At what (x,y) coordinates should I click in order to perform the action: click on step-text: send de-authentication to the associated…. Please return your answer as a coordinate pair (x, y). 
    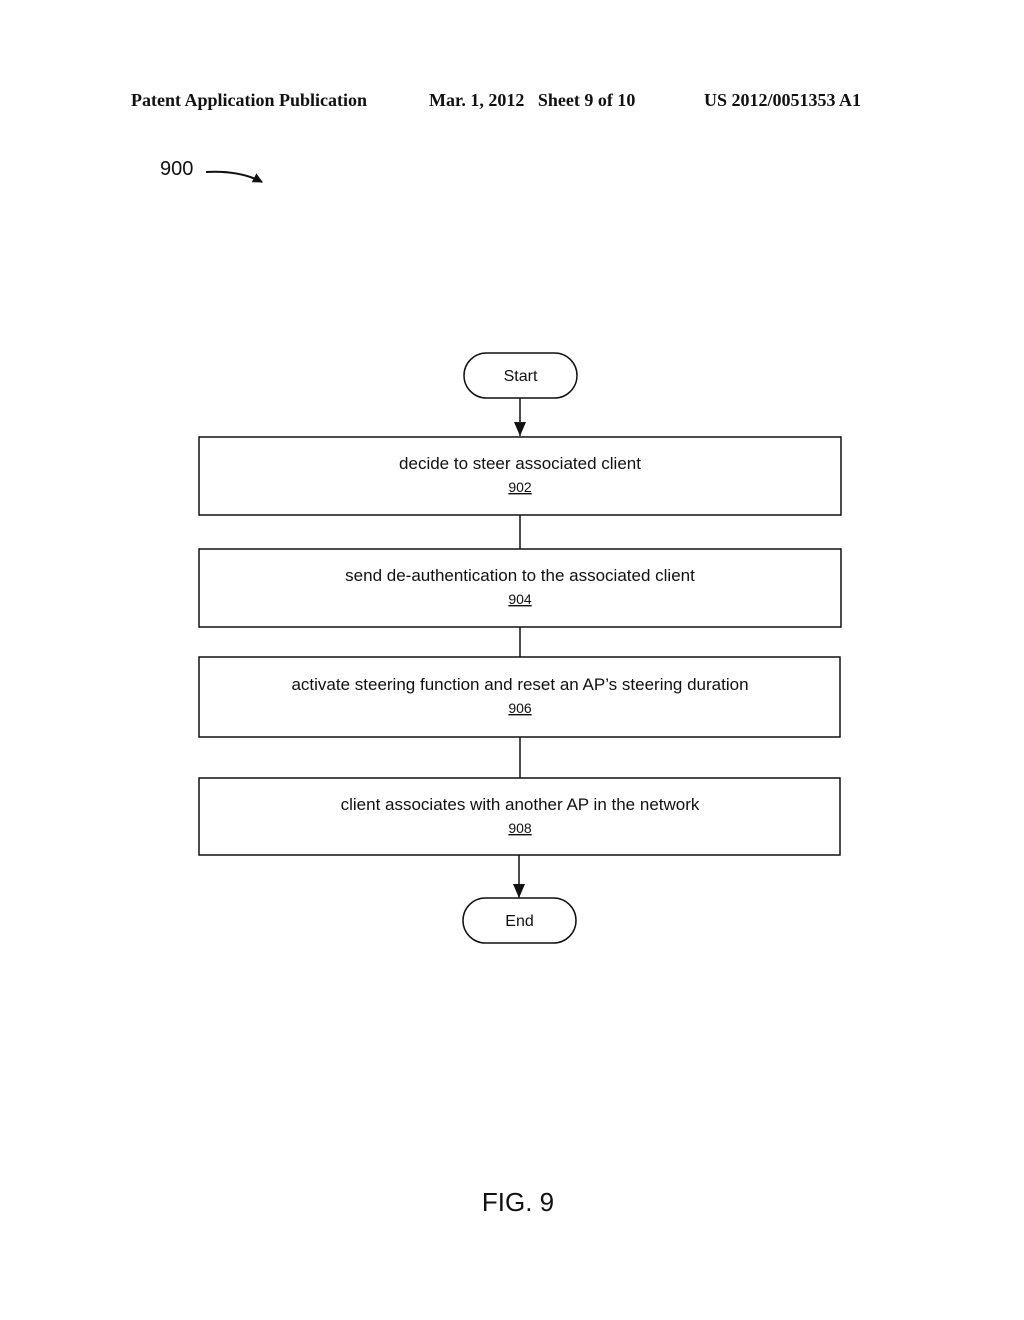
    Looking at the image, I should click on (520, 575).